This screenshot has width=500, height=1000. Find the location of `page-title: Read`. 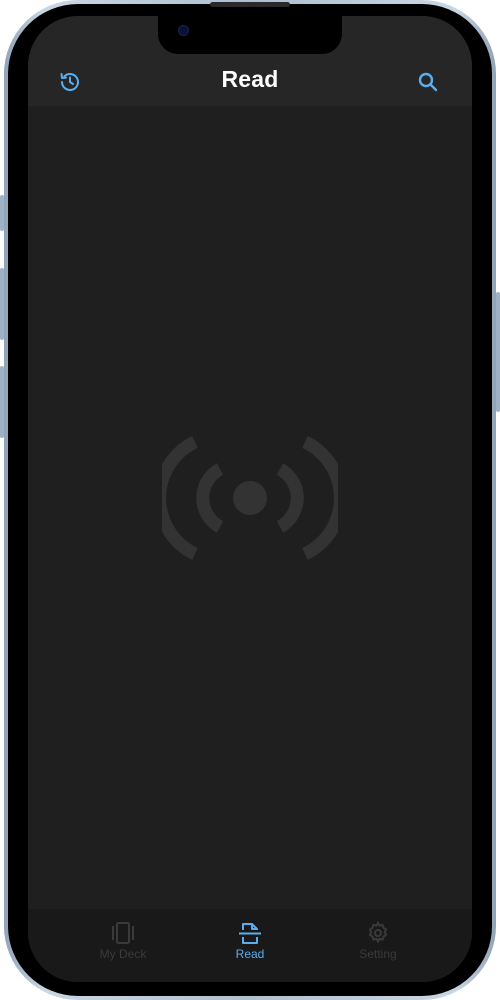

page-title: Read is located at coordinates (250, 79).